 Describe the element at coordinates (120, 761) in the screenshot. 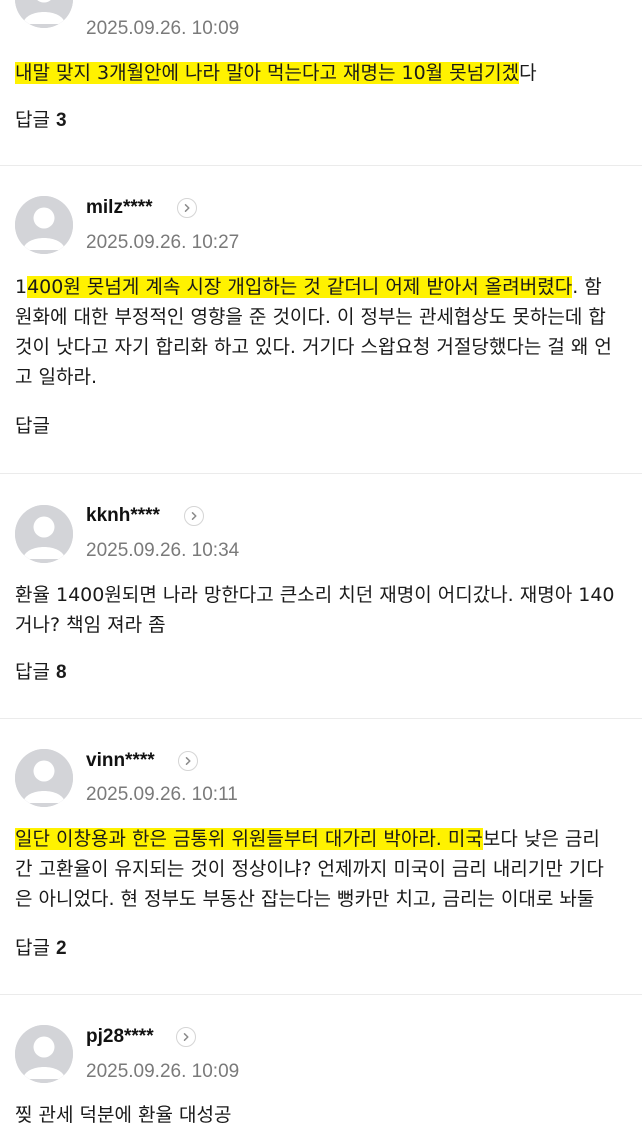

I see `username: vinn****` at that location.